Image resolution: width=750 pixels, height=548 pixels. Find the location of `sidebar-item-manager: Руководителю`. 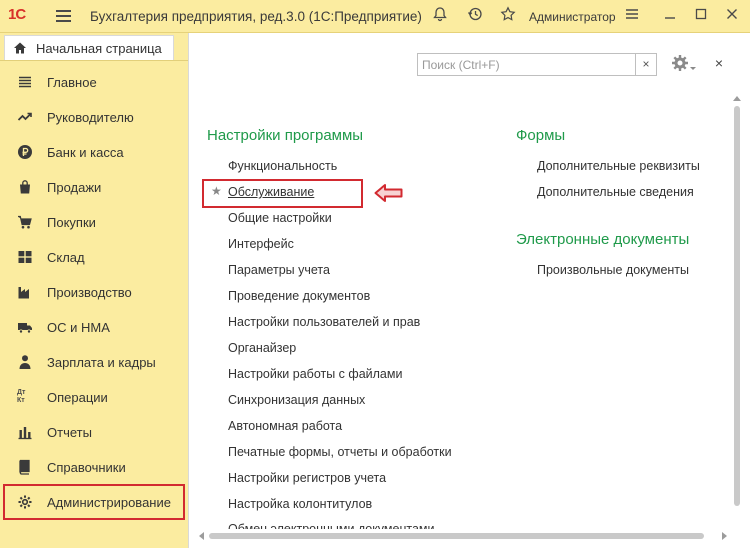

sidebar-item-manager: Руководителю is located at coordinates (94, 117).